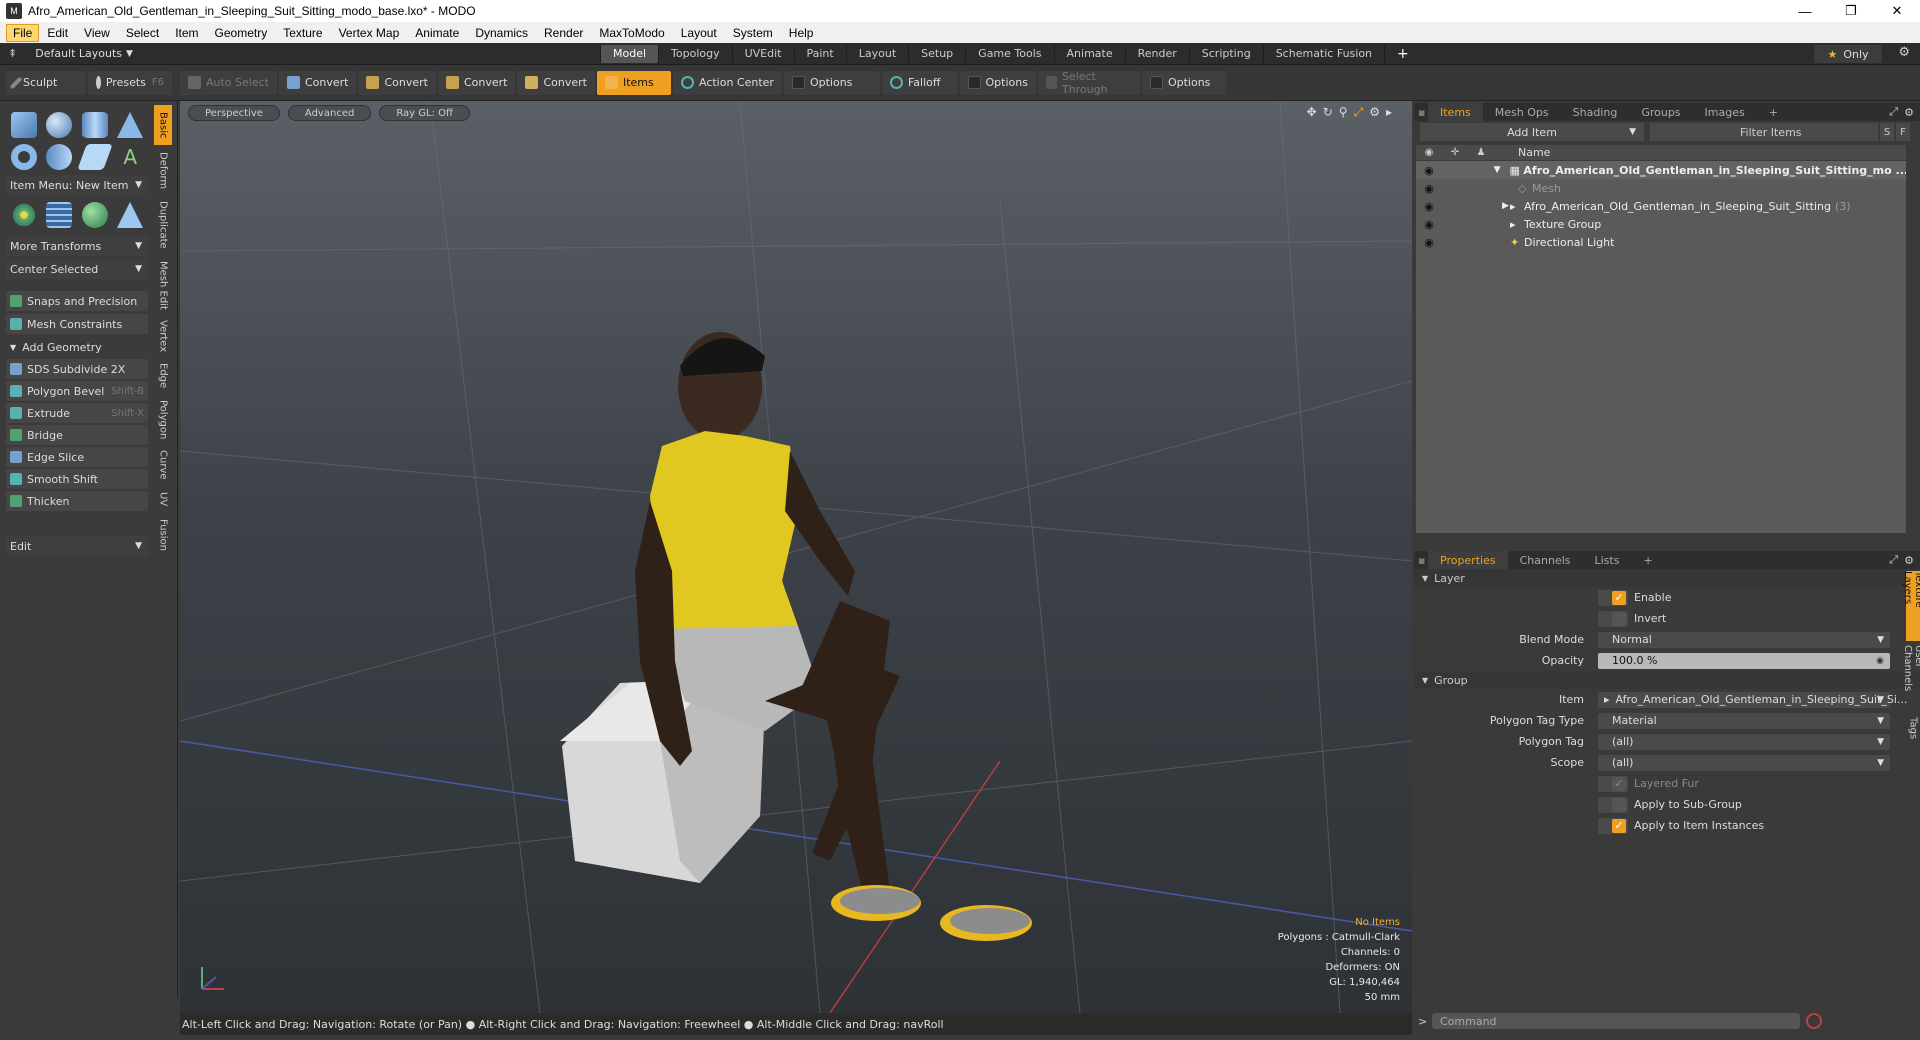 The width and height of the screenshot is (1920, 1040). What do you see at coordinates (1455, 152) in the screenshot?
I see `lock-column-icon: ✛` at bounding box center [1455, 152].